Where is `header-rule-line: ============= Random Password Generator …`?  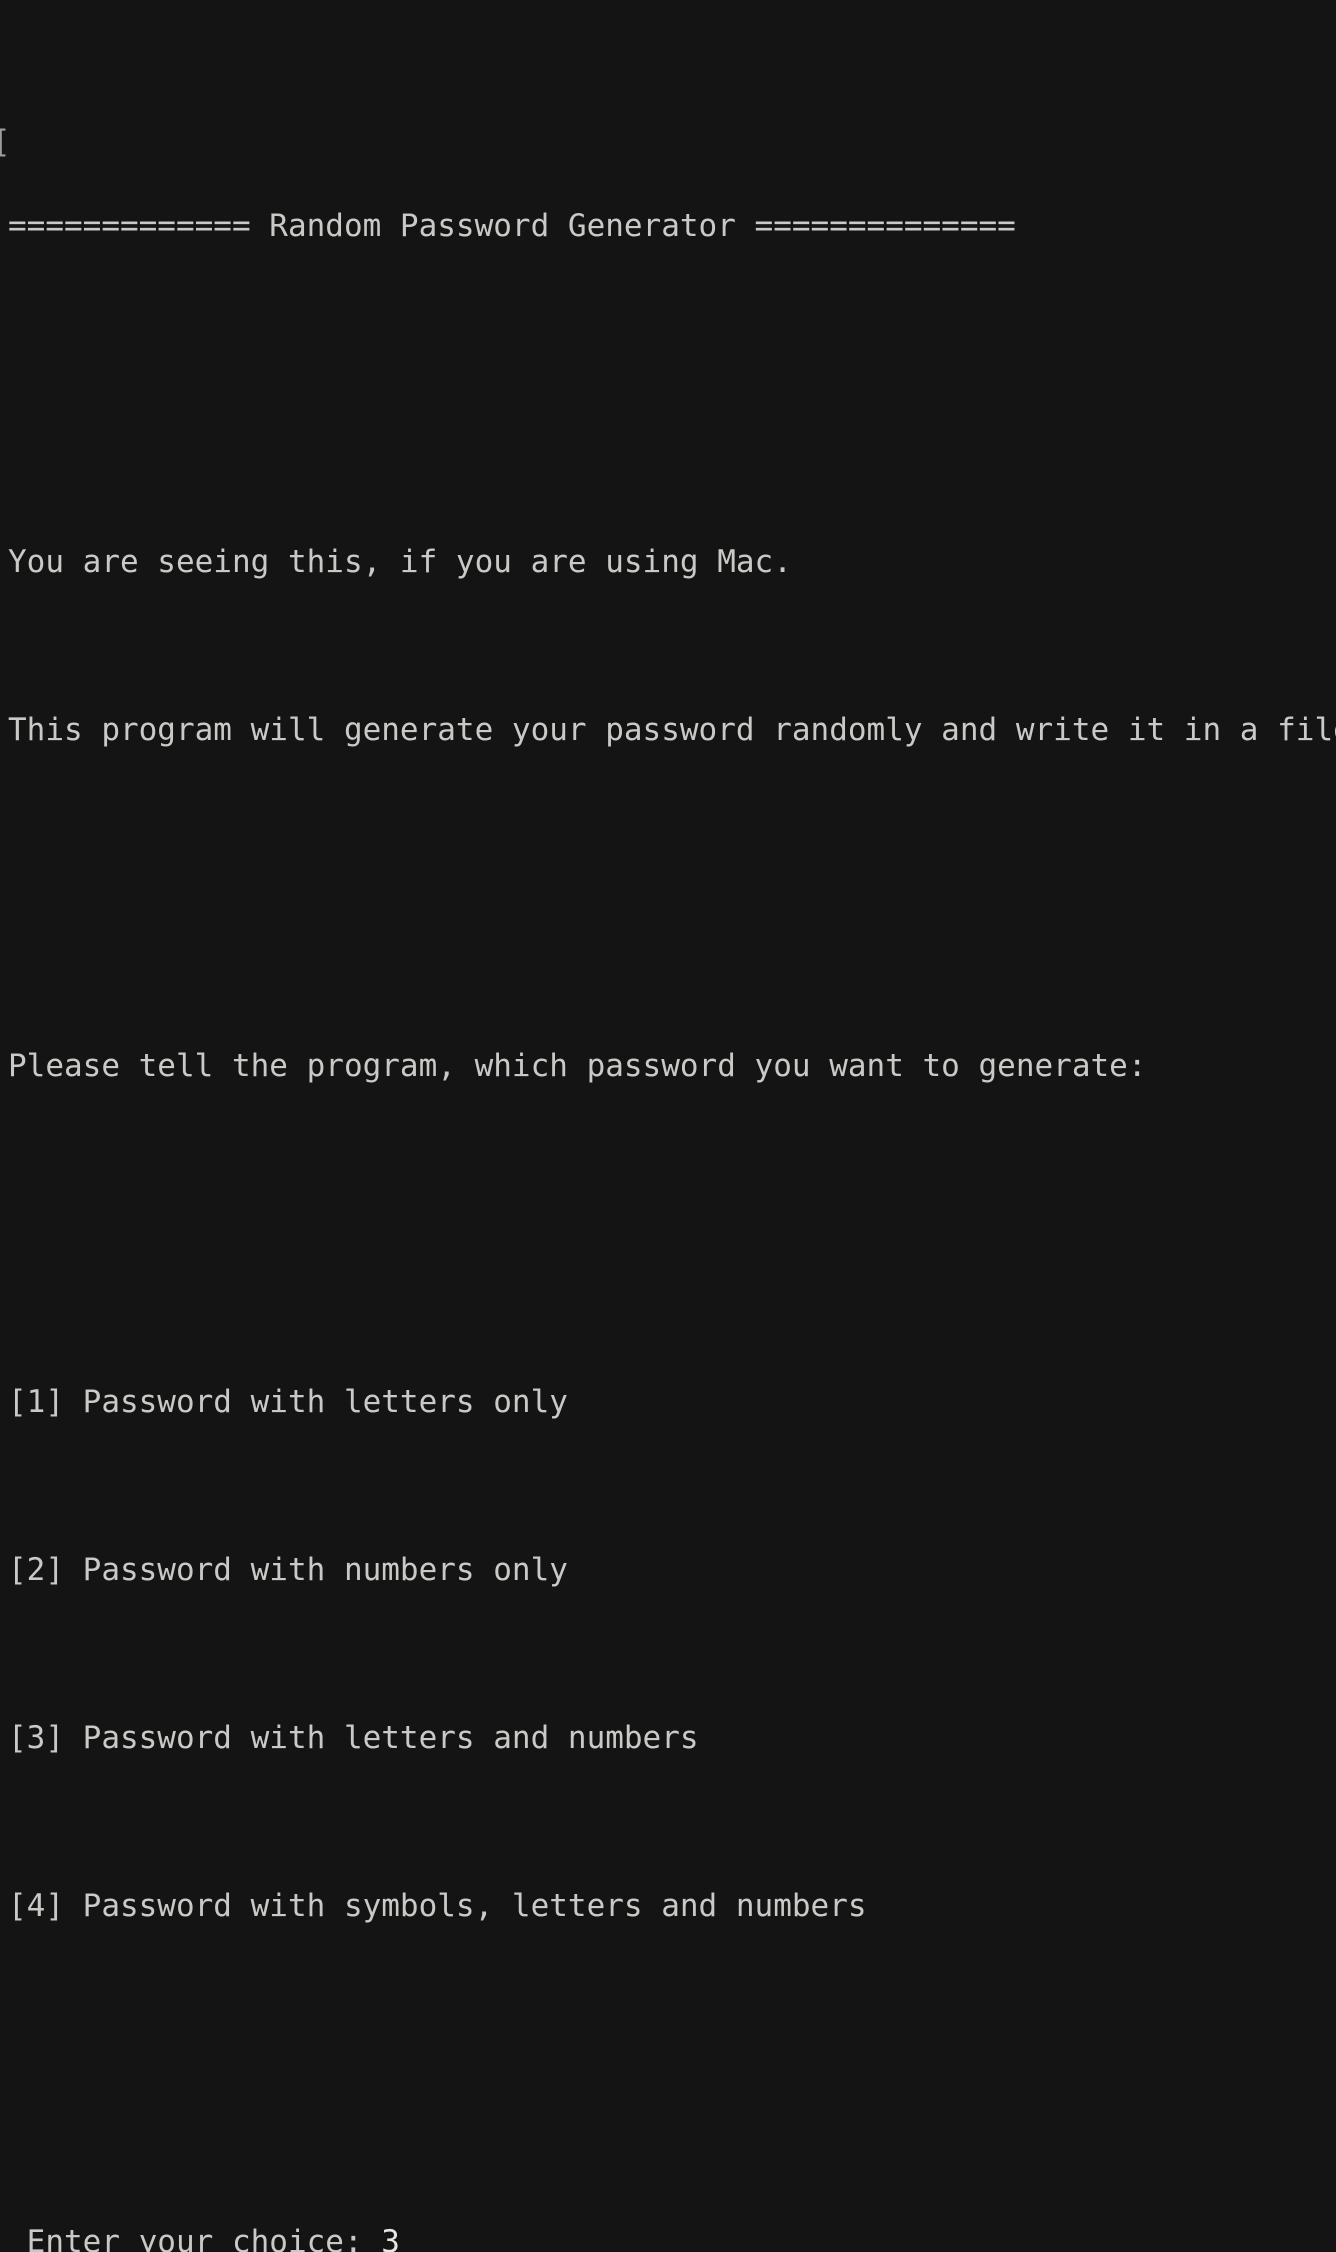 header-rule-line: ============= Random Password Generator … is located at coordinates (512, 226).